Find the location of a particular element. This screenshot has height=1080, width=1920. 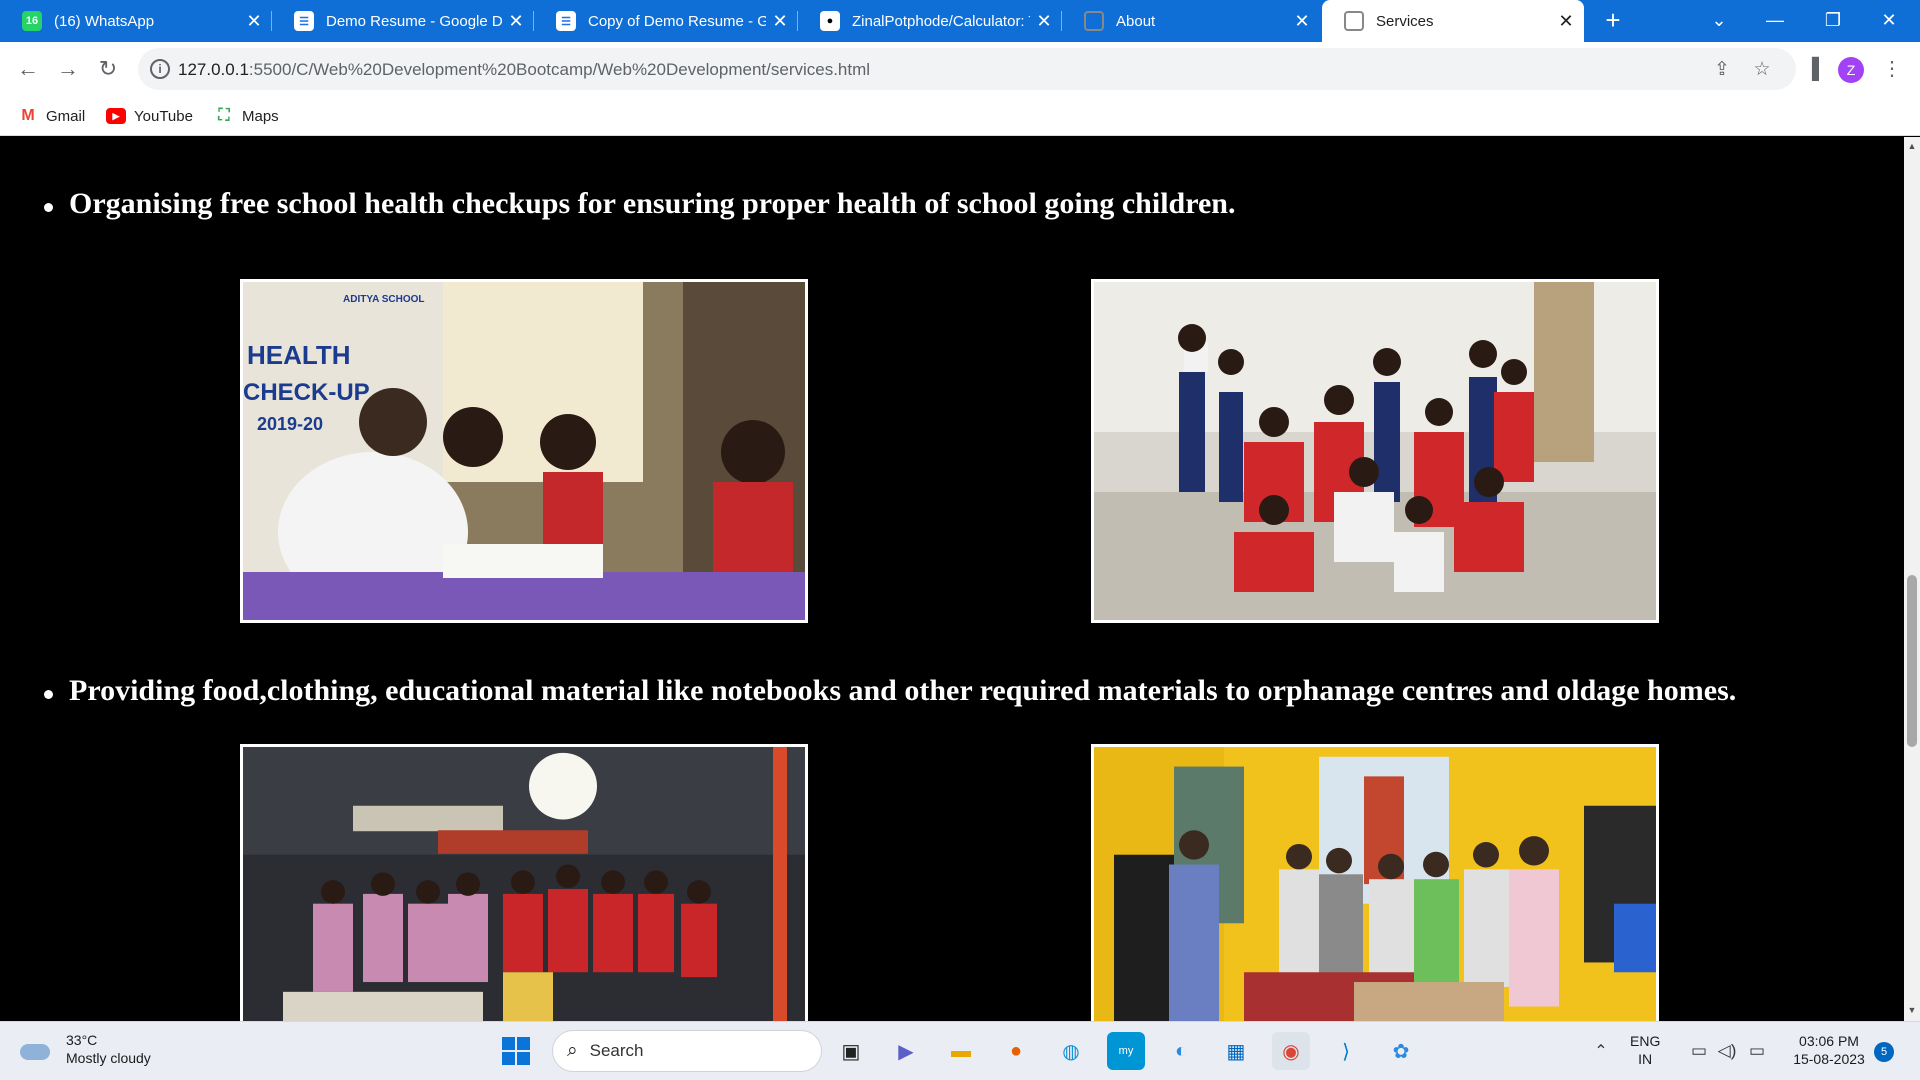

page-scrollbar: ▲ ▼ is located at coordinates (1912, 579).